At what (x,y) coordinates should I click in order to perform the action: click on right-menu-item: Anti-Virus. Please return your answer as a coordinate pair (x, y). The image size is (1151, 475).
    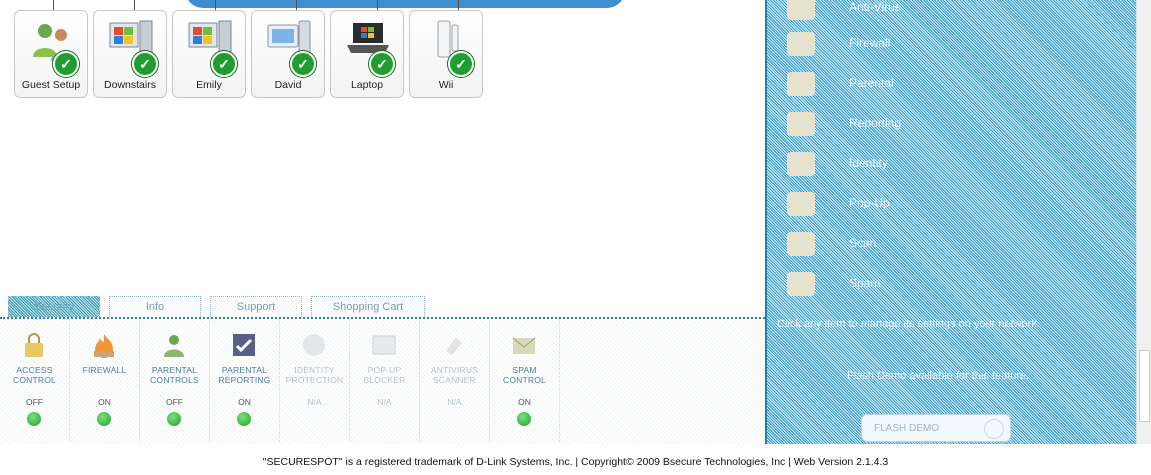
    Looking at the image, I should click on (937, 11).